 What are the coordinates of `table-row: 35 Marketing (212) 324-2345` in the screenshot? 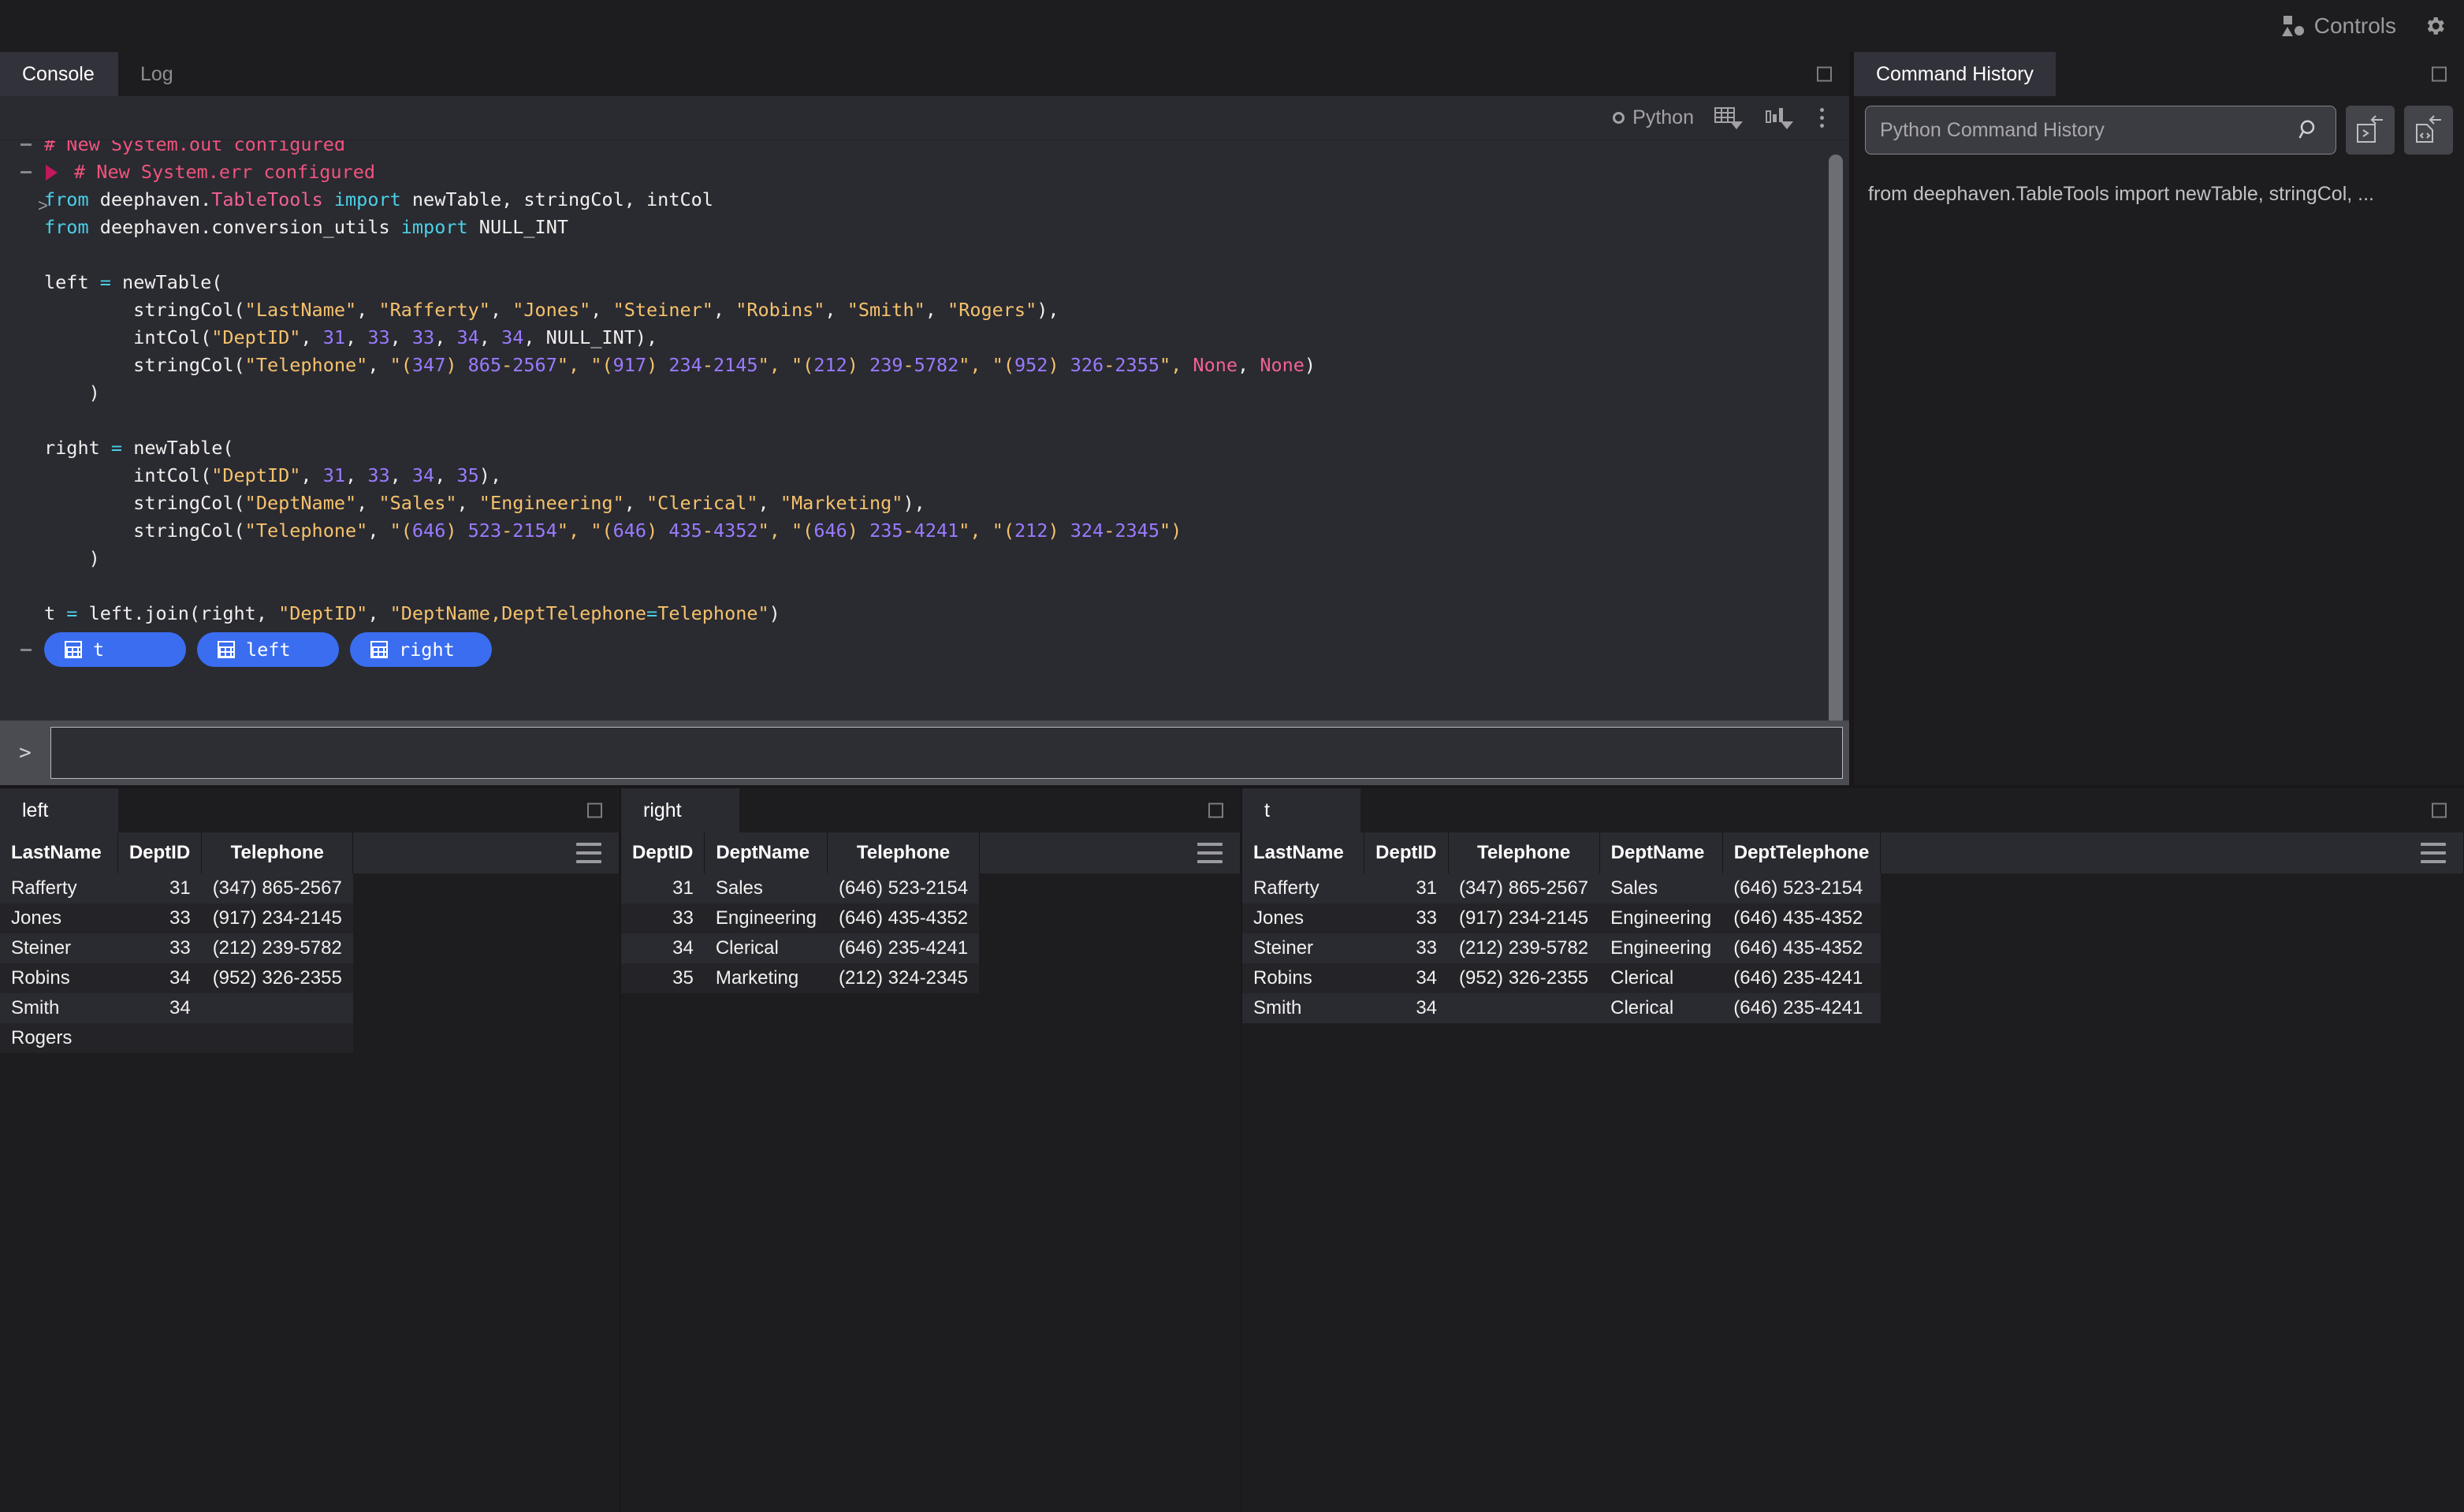 It's located at (931, 978).